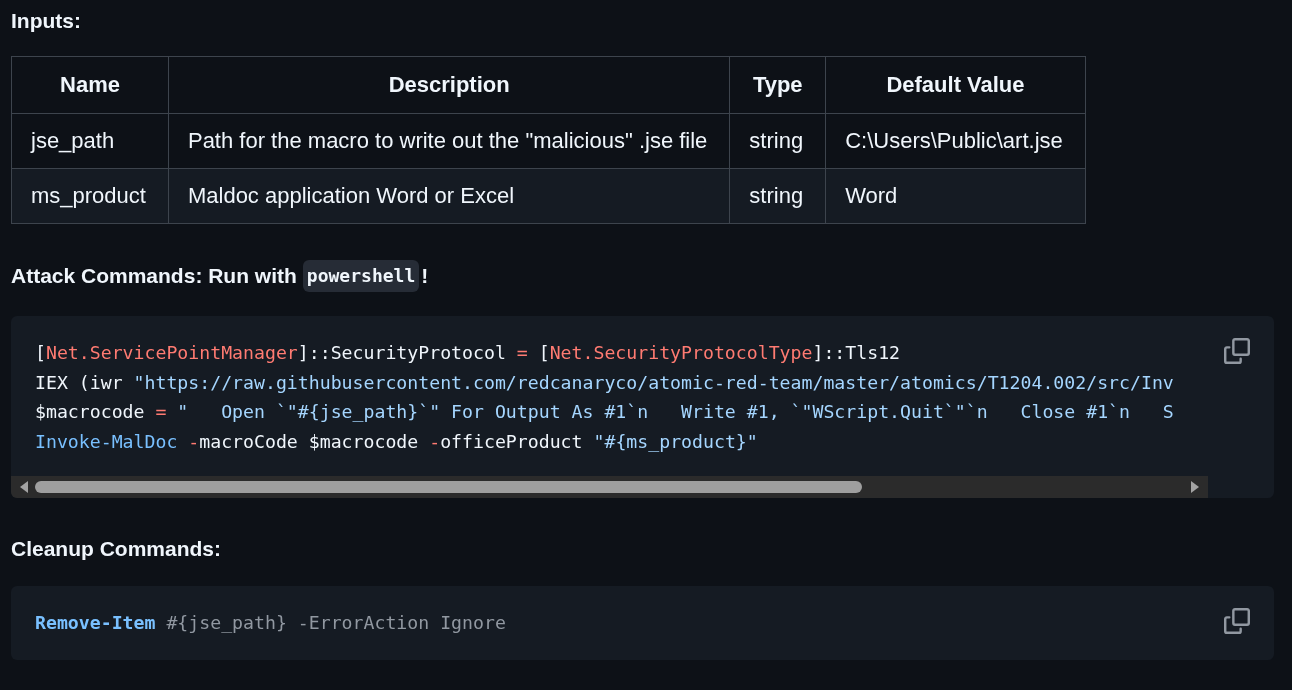 This screenshot has width=1292, height=690. What do you see at coordinates (449, 85) in the screenshot?
I see `column-header: Description` at bounding box center [449, 85].